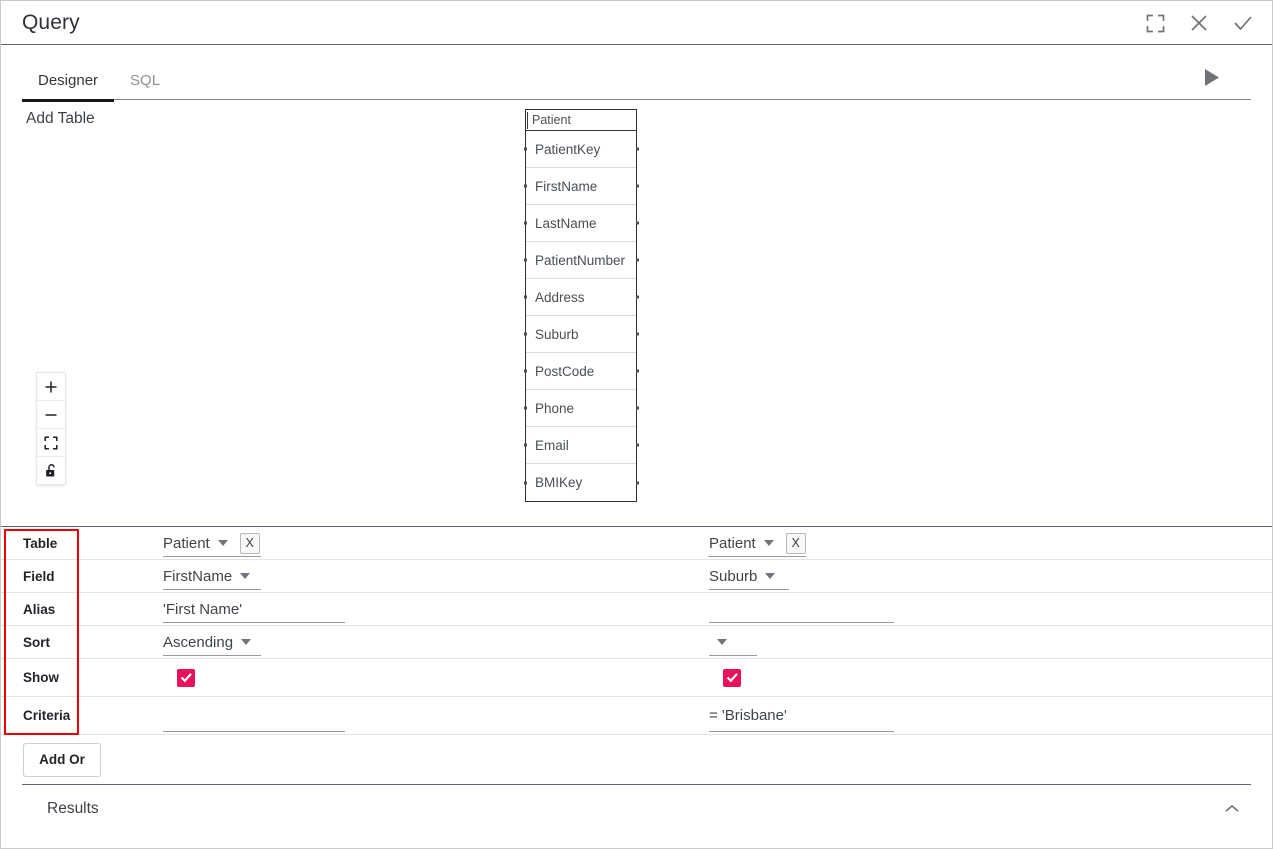 Image resolution: width=1273 pixels, height=849 pixels. I want to click on zoom-in-icon, so click(51, 387).